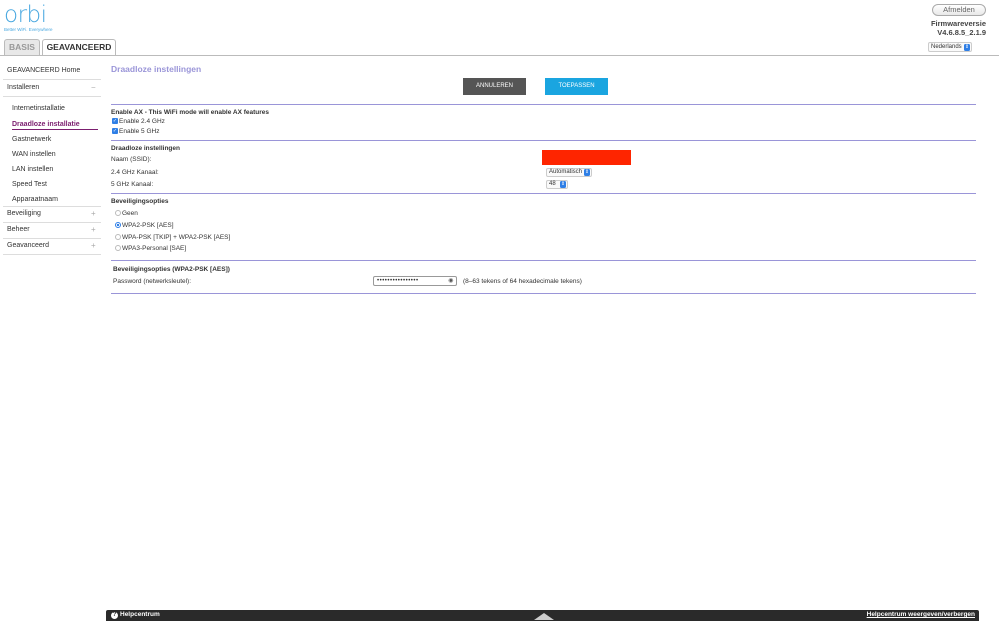  Describe the element at coordinates (576, 86) in the screenshot. I see `apply-button: TOEPASSEN` at that location.